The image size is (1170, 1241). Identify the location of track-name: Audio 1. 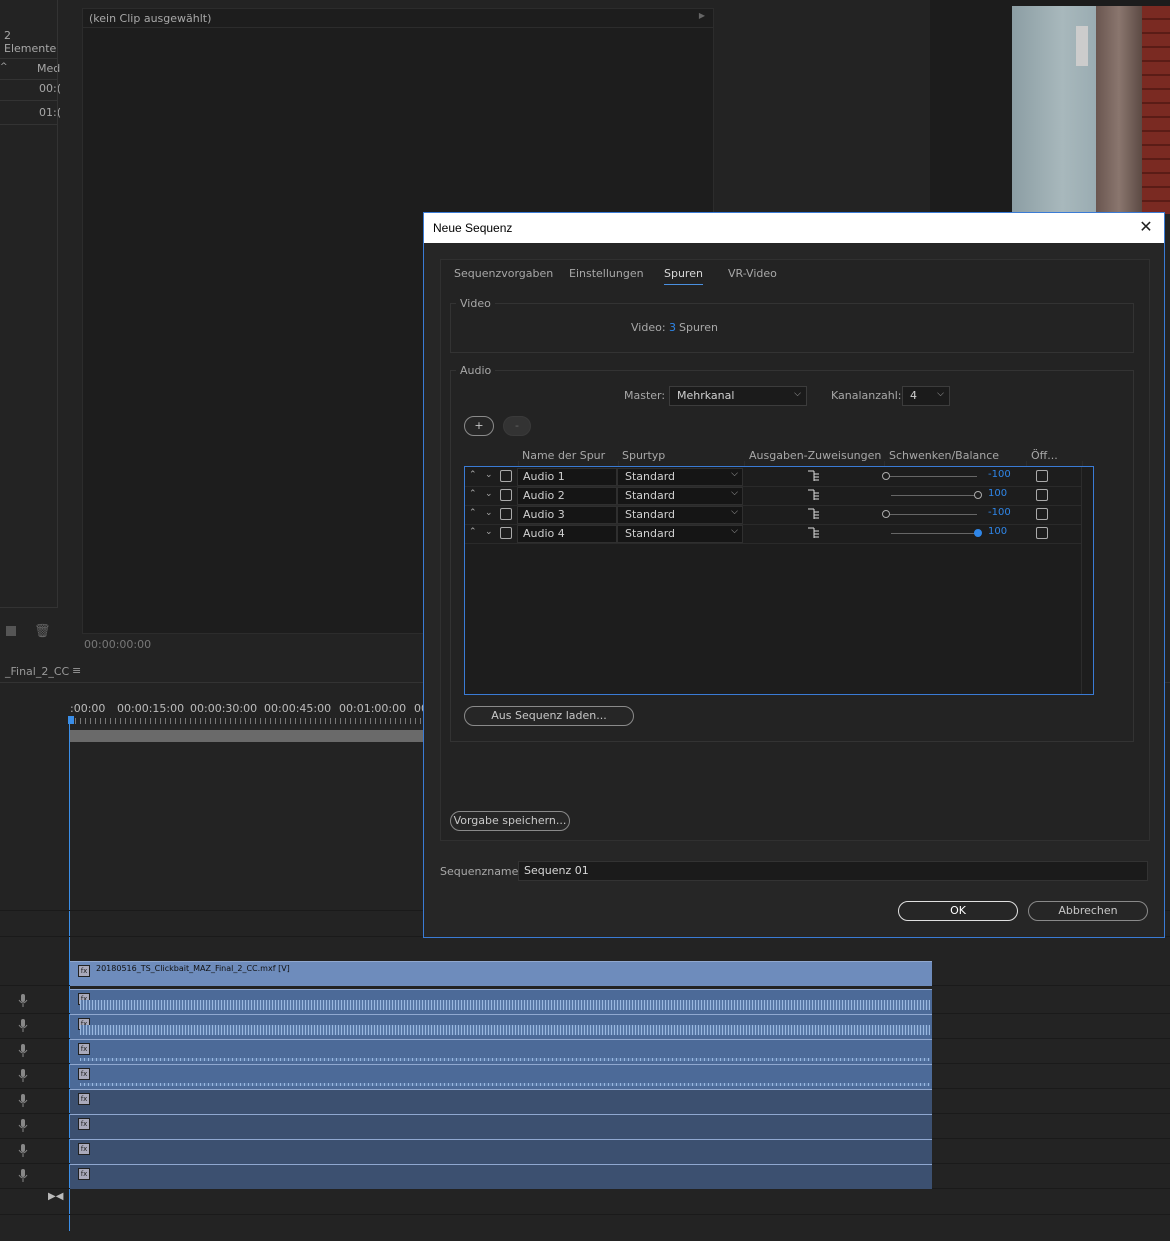
(544, 476).